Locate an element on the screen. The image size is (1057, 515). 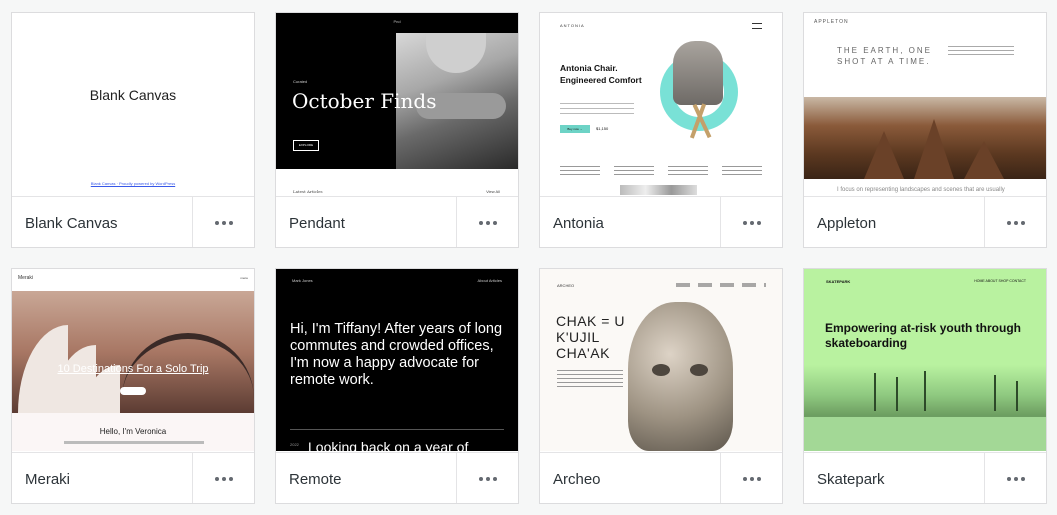
card-footer: Antonia is located at coordinates (661, 221).